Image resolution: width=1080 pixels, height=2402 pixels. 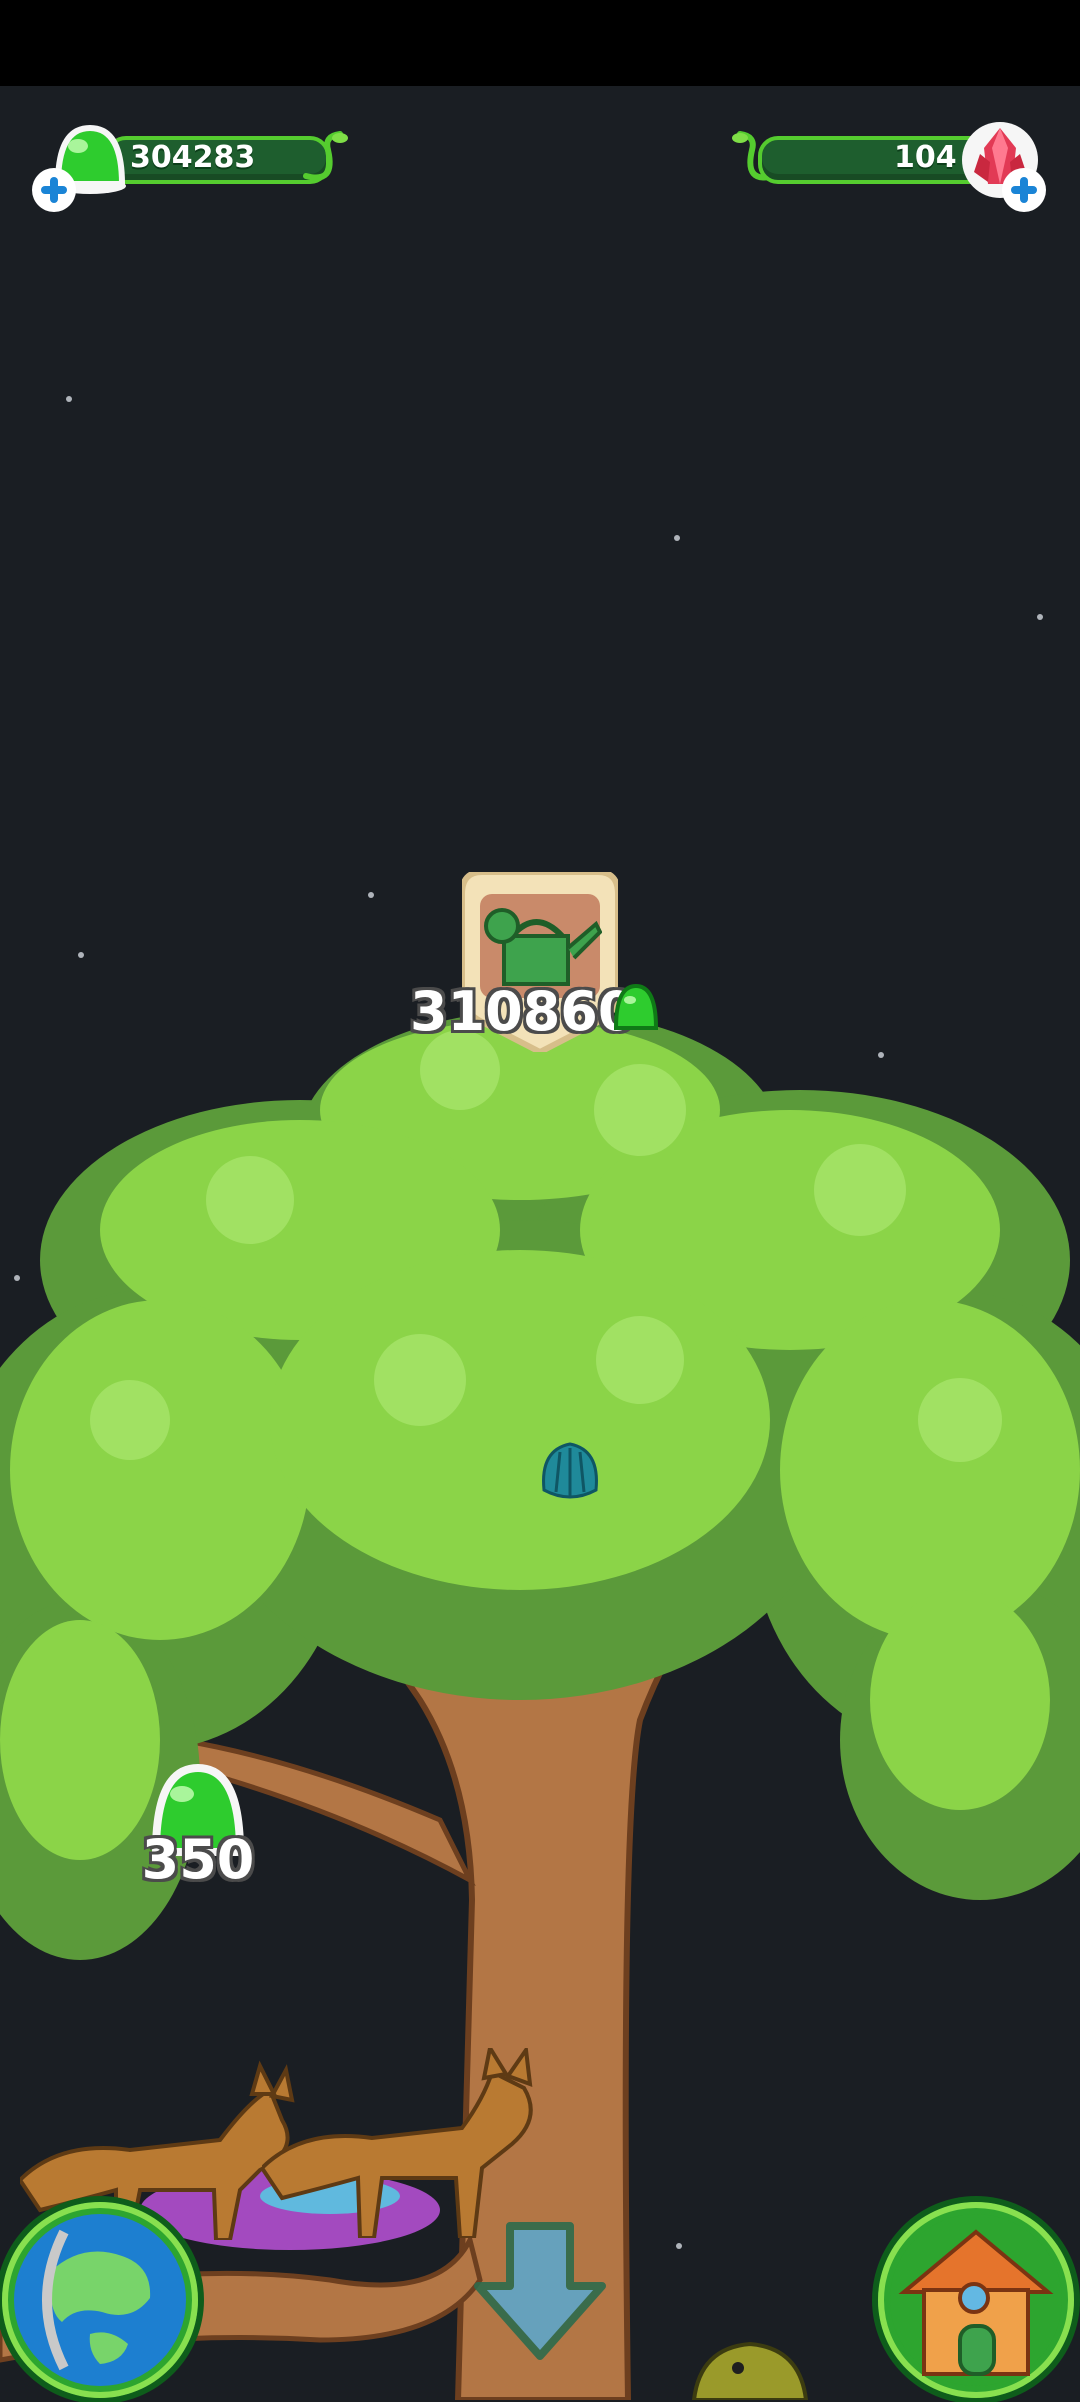 What do you see at coordinates (523, 1011) in the screenshot?
I see `upgrade-cost: 310860` at bounding box center [523, 1011].